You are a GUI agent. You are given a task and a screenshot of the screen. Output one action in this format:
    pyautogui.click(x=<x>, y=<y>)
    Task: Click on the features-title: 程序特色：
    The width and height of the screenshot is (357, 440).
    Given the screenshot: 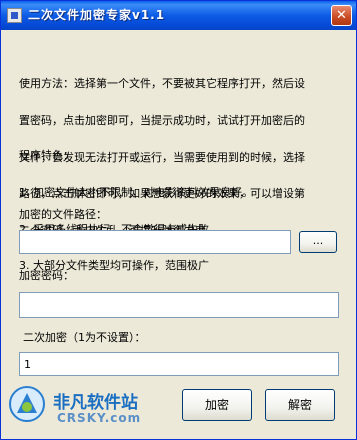 What is the action you would take?
    pyautogui.click(x=46, y=156)
    